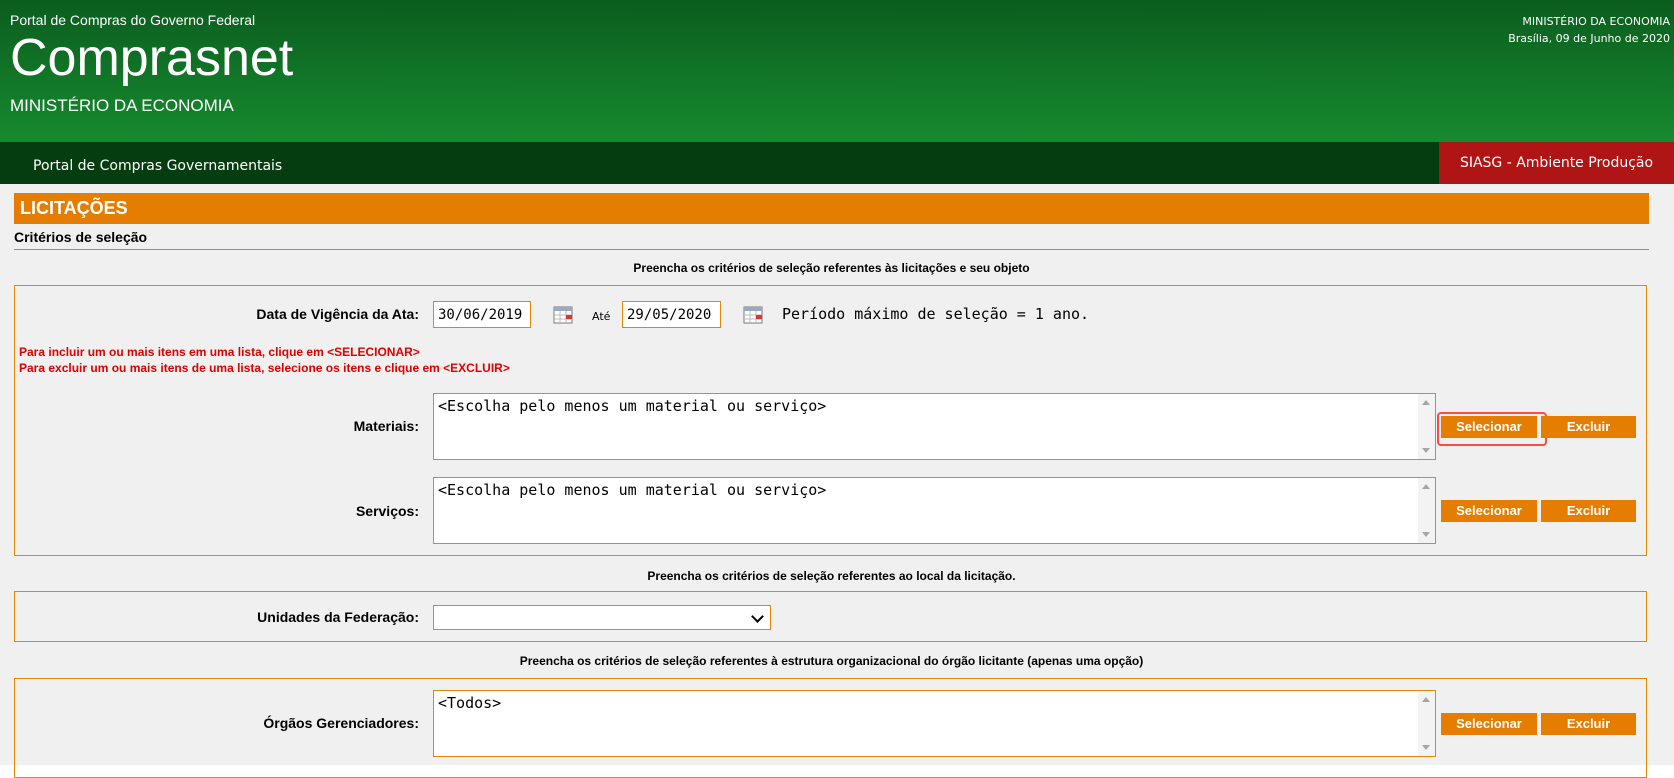 This screenshot has width=1674, height=778. What do you see at coordinates (81, 237) in the screenshot?
I see `section-subtitle: Critérios de seleção` at bounding box center [81, 237].